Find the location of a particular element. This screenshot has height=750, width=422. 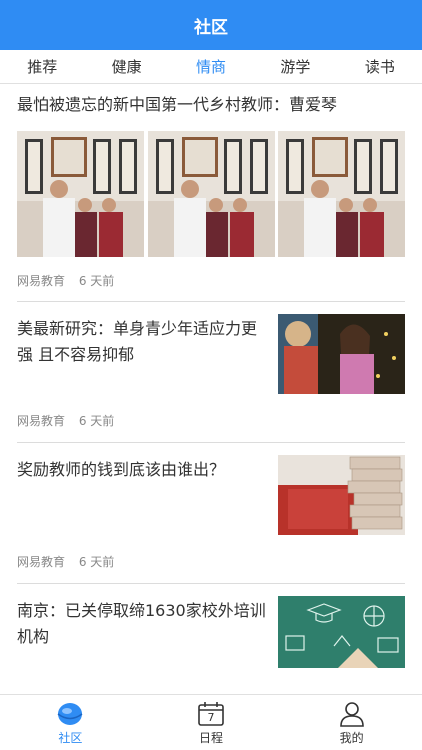

nav-schedule: 7 日程 is located at coordinates (211, 722).